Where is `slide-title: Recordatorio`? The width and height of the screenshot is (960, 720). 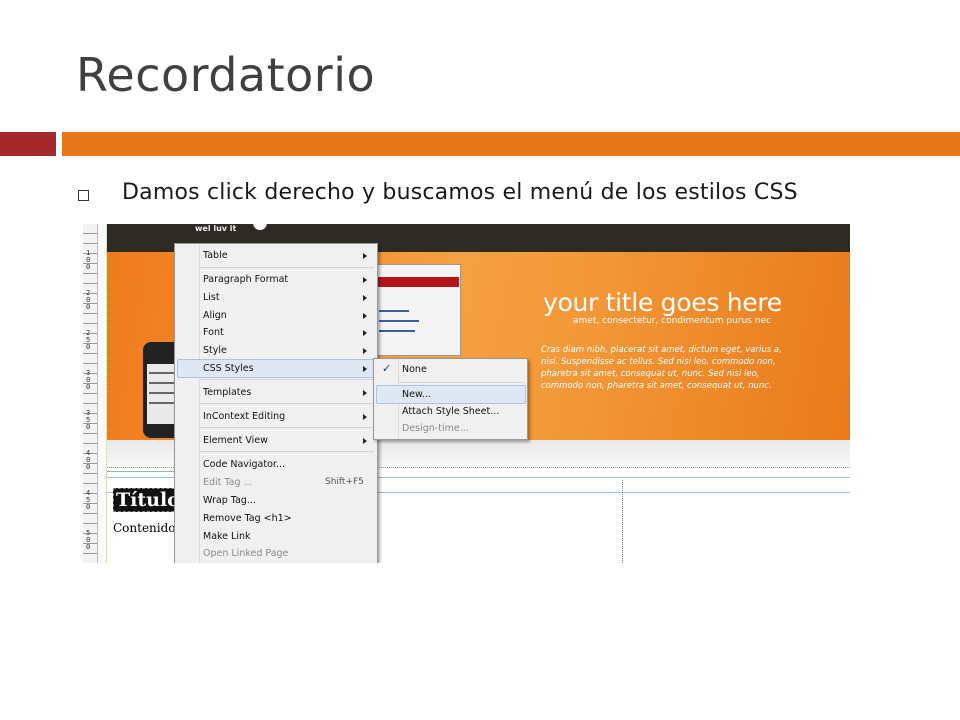 slide-title: Recordatorio is located at coordinates (226, 75).